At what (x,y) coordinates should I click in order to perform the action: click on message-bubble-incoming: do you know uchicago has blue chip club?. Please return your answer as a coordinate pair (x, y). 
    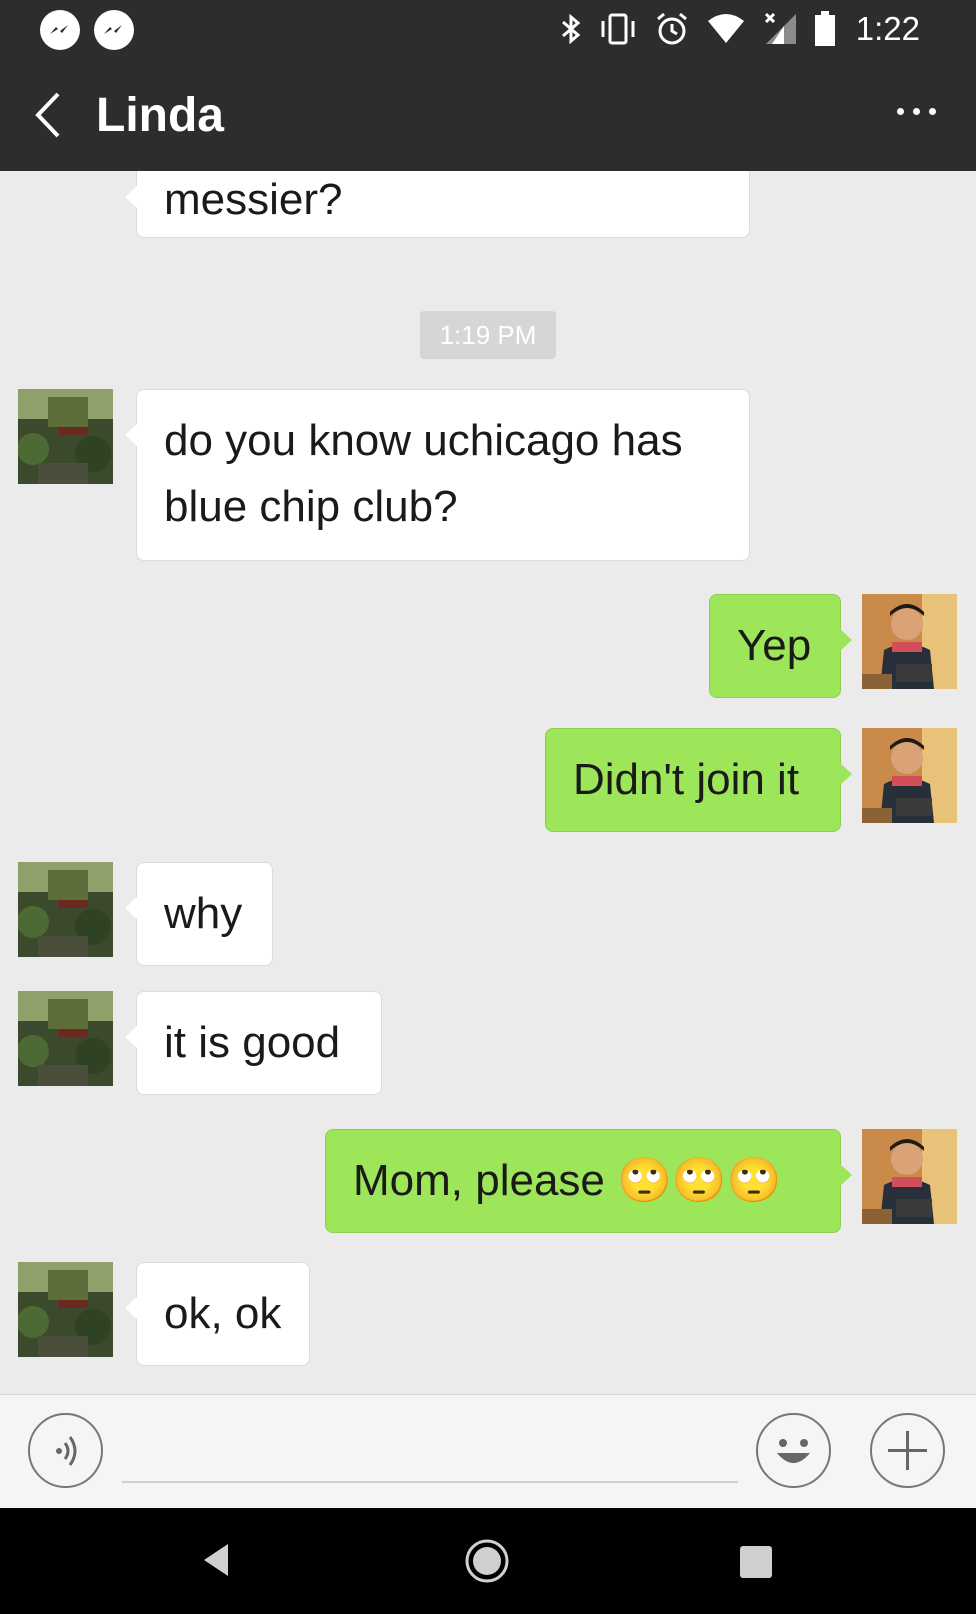
    Looking at the image, I should click on (437, 475).